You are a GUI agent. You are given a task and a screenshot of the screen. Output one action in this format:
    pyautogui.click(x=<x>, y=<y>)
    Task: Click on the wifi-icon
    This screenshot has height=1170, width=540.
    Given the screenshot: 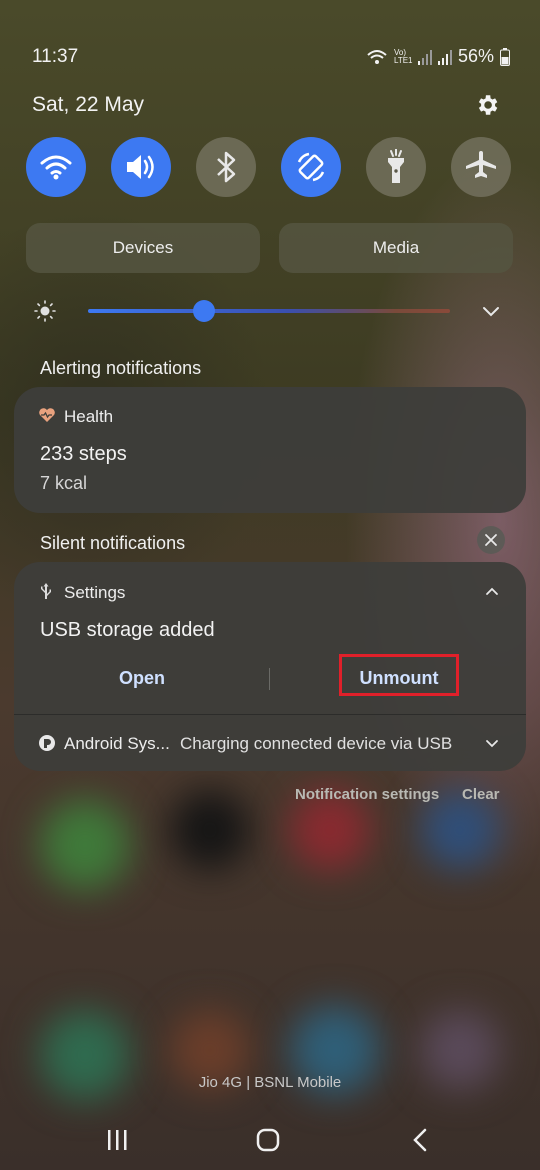 What is the action you would take?
    pyautogui.click(x=56, y=167)
    